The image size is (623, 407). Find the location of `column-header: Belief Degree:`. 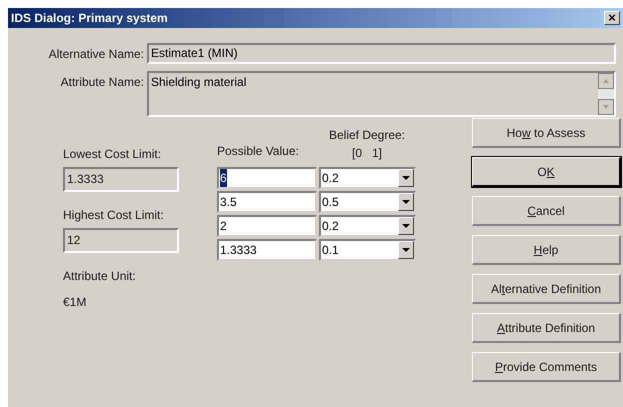

column-header: Belief Degree: is located at coordinates (367, 135).